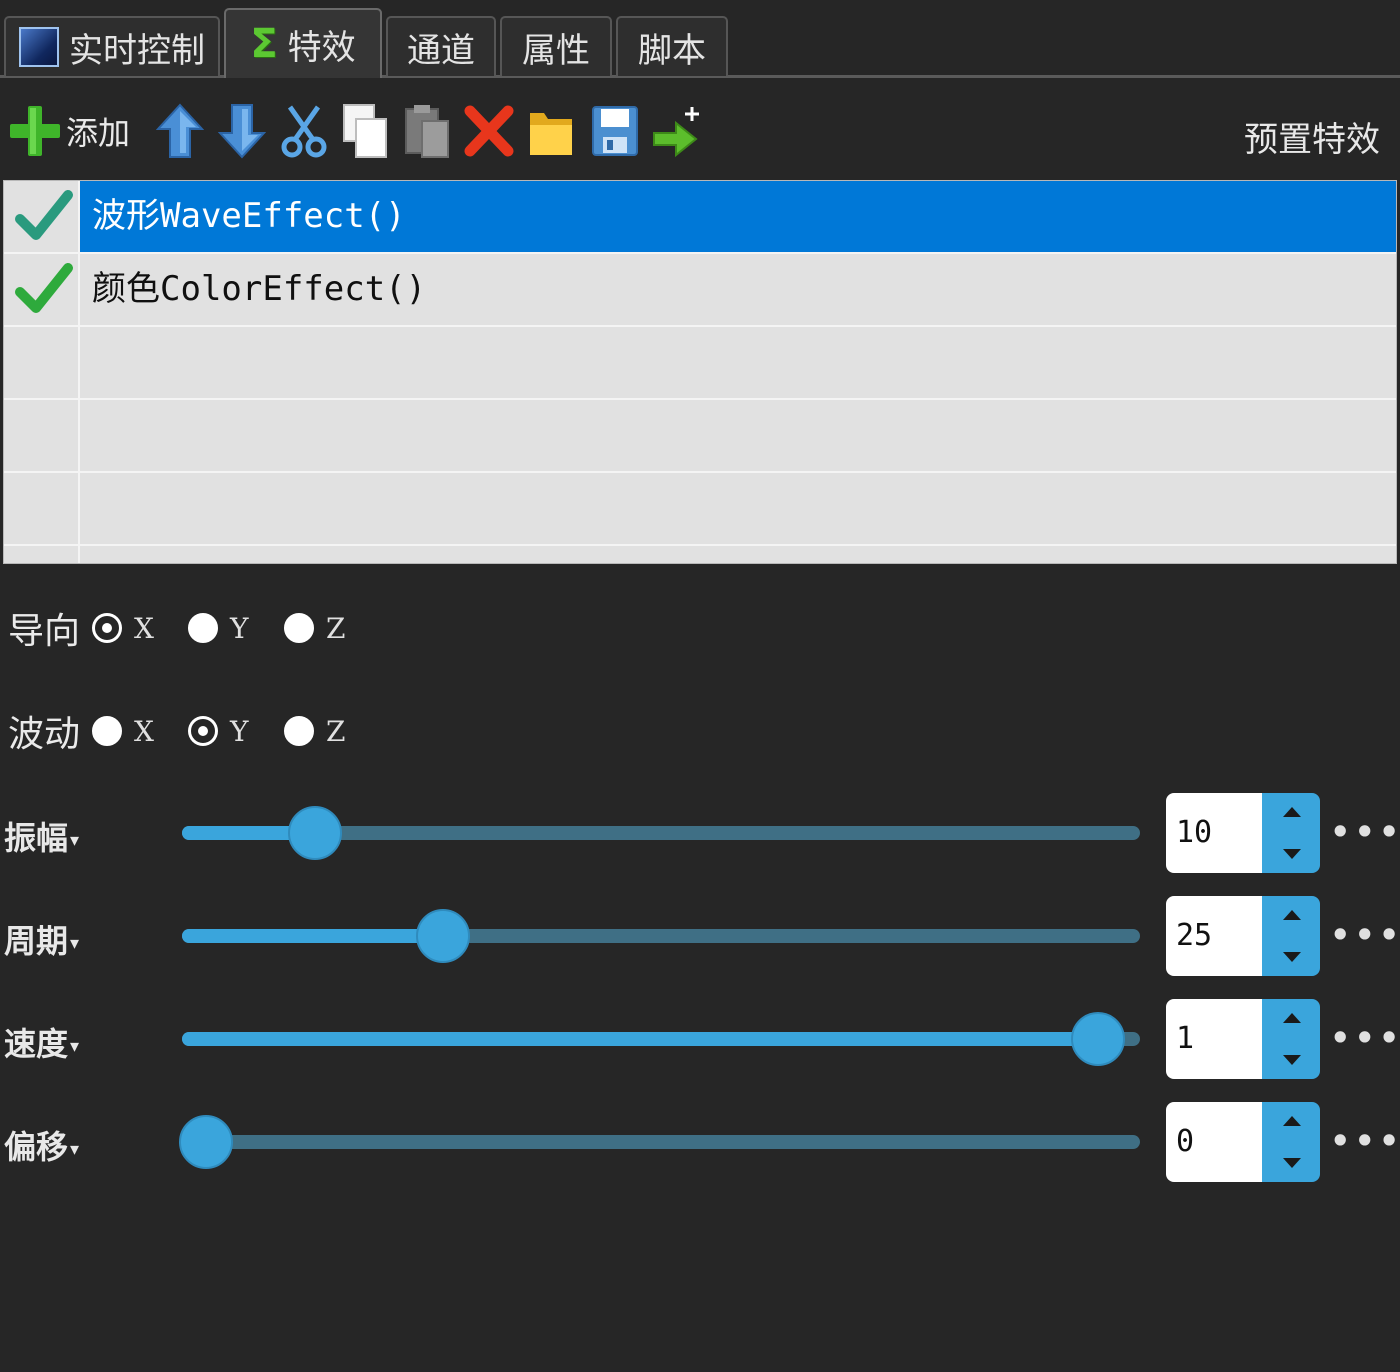 The image size is (1400, 1372). I want to click on wave-axis-label: 波动, so click(44, 734).